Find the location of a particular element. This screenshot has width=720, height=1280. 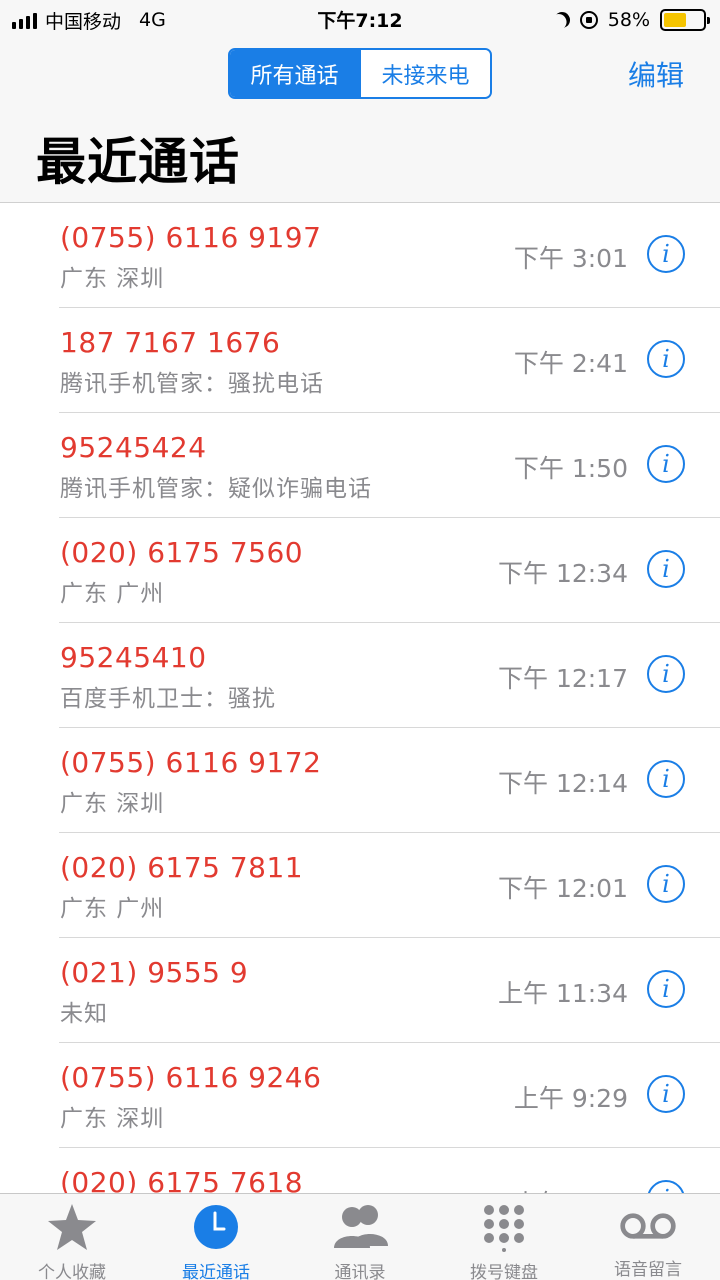

call-time: 上午 9:29 is located at coordinates (570, 1098).